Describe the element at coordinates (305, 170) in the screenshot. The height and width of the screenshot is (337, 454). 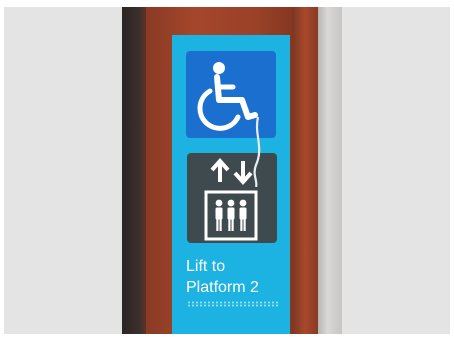
I see `wooden-post` at that location.